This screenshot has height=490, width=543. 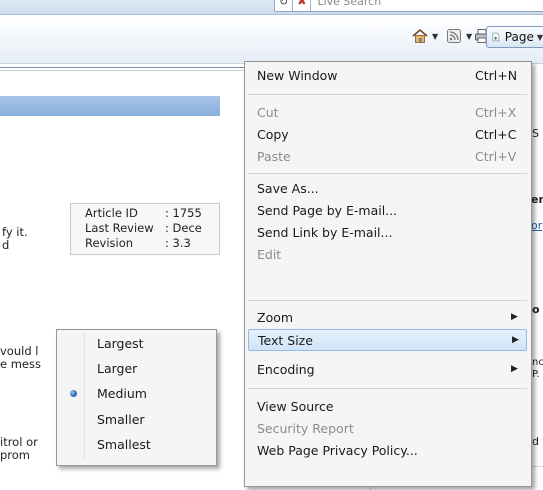 I want to click on article-label: Article ID, so click(x=111, y=213).